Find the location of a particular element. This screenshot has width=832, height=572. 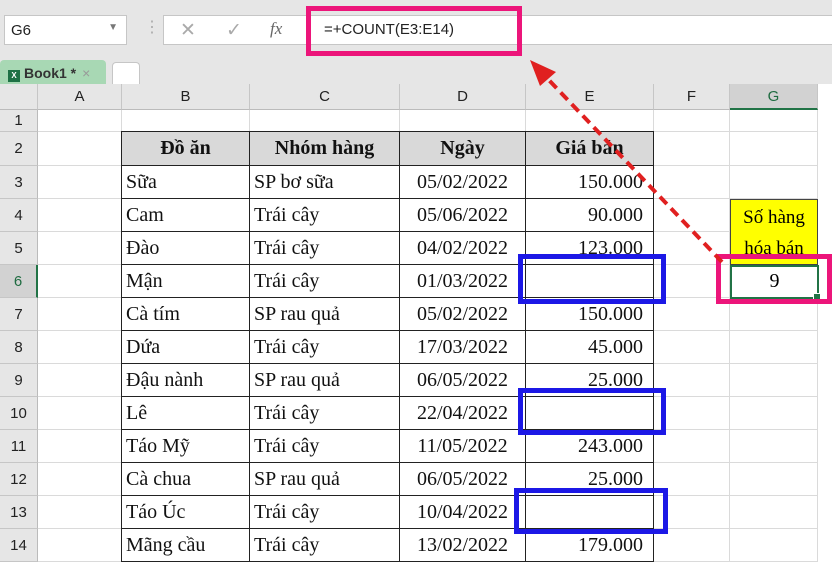

close-icon: × is located at coordinates (86, 73).